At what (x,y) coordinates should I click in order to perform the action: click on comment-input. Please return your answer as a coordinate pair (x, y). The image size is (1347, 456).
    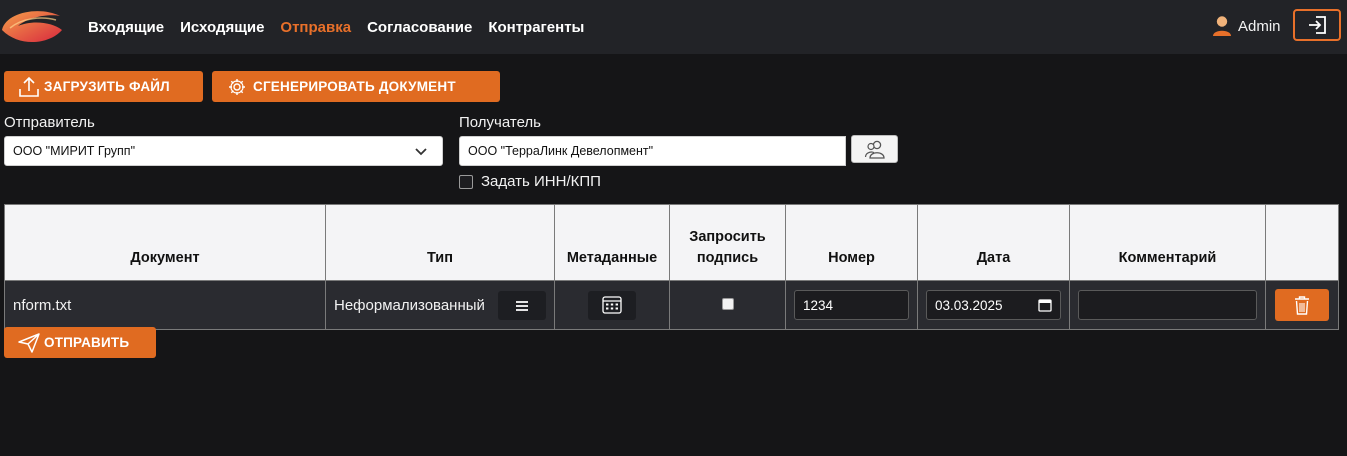
    Looking at the image, I should click on (1167, 305).